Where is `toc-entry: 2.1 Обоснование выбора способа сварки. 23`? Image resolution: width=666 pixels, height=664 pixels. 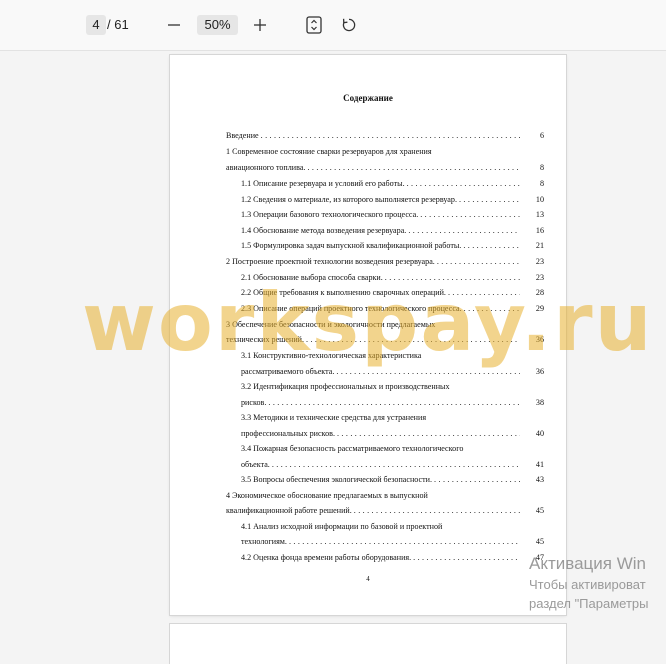
toc-entry: 2.1 Обоснование выбора способа сварки. 23 is located at coordinates (392, 277).